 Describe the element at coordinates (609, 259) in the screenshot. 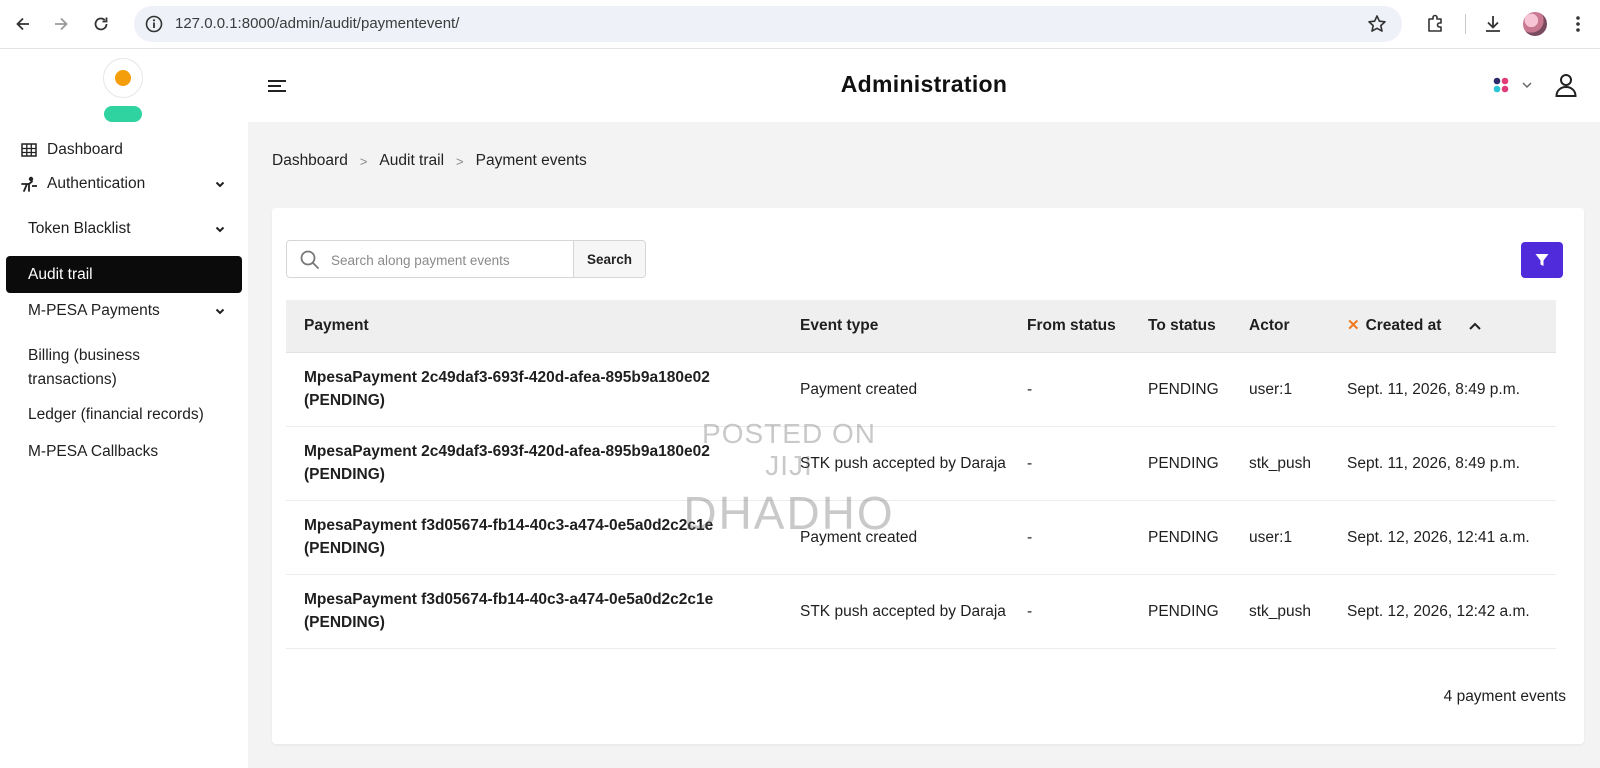

I see `search-button: Search` at that location.